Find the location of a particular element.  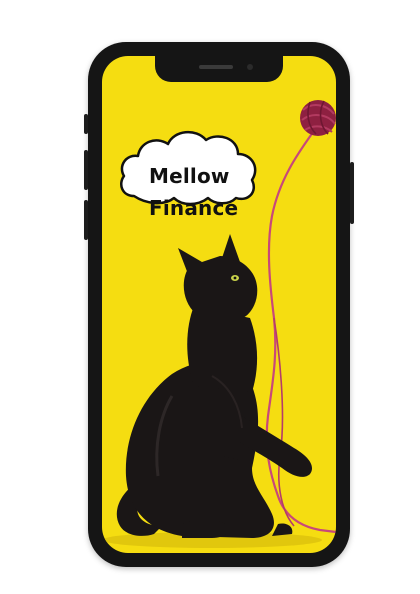

brand-name-line1: Mellow is located at coordinates (189, 176).